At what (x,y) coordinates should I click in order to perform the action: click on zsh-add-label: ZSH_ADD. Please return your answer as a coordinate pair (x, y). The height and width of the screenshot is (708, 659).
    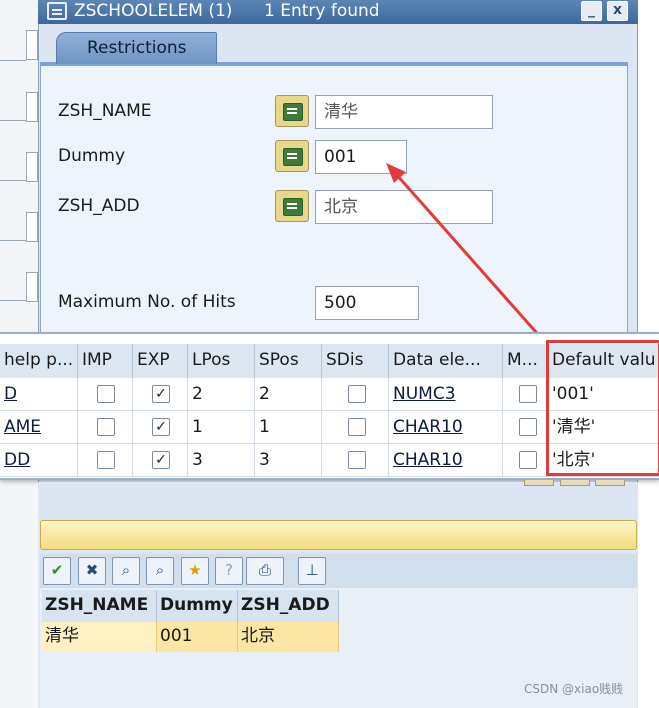
    Looking at the image, I should click on (99, 206).